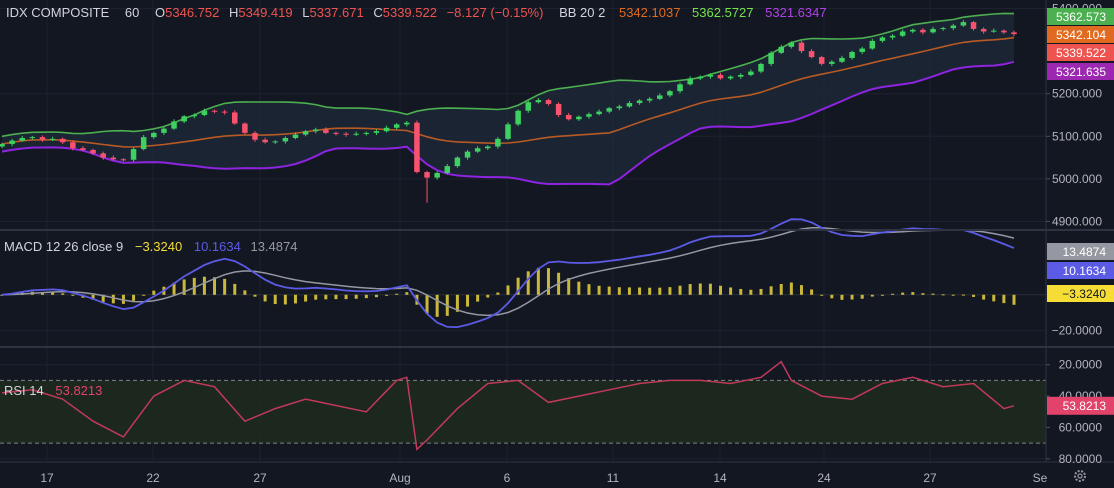 Image resolution: width=1114 pixels, height=488 pixels. I want to click on time-tick-label: Aug, so click(399, 478).